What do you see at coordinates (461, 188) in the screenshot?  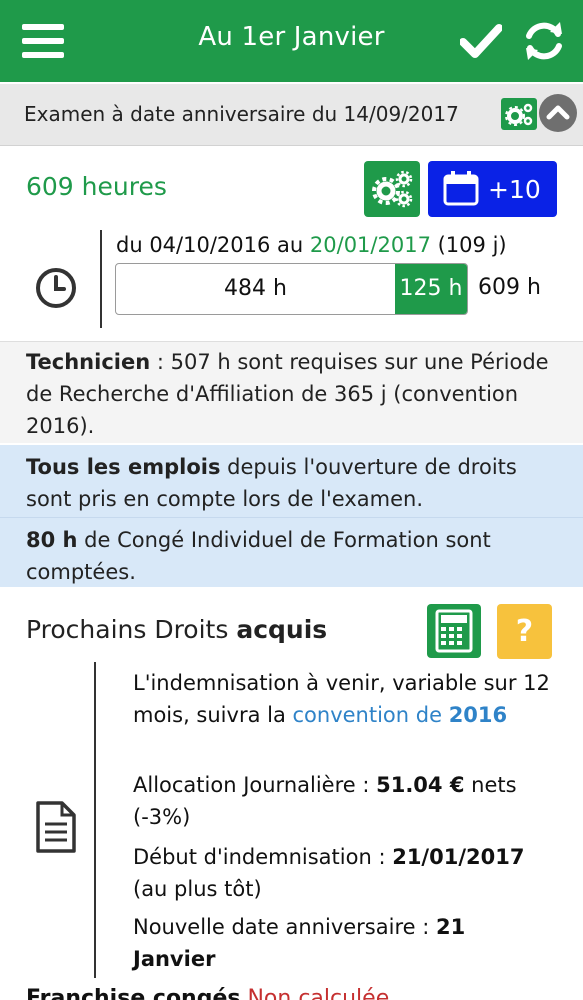 I see `calendar-icon` at bounding box center [461, 188].